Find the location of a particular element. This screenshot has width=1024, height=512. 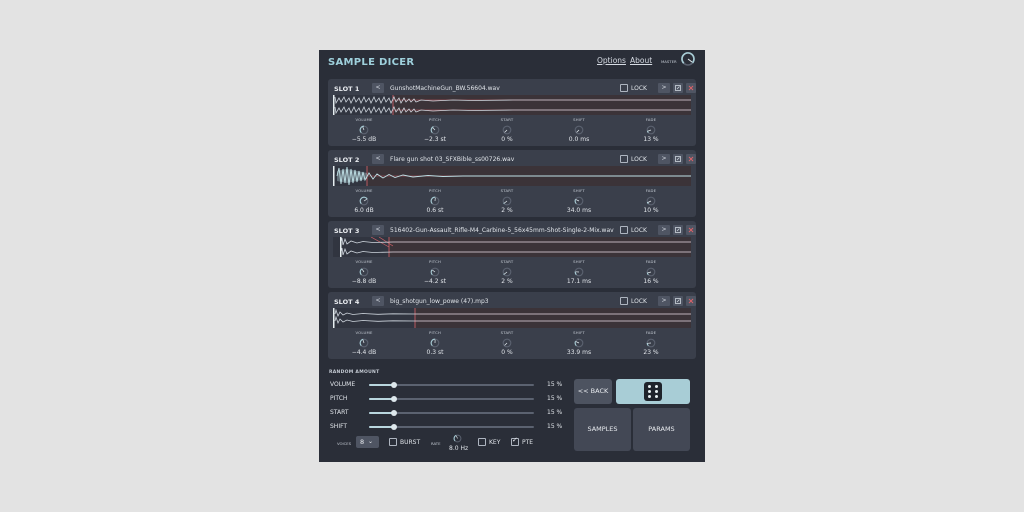

key-checkbox is located at coordinates (482, 442).